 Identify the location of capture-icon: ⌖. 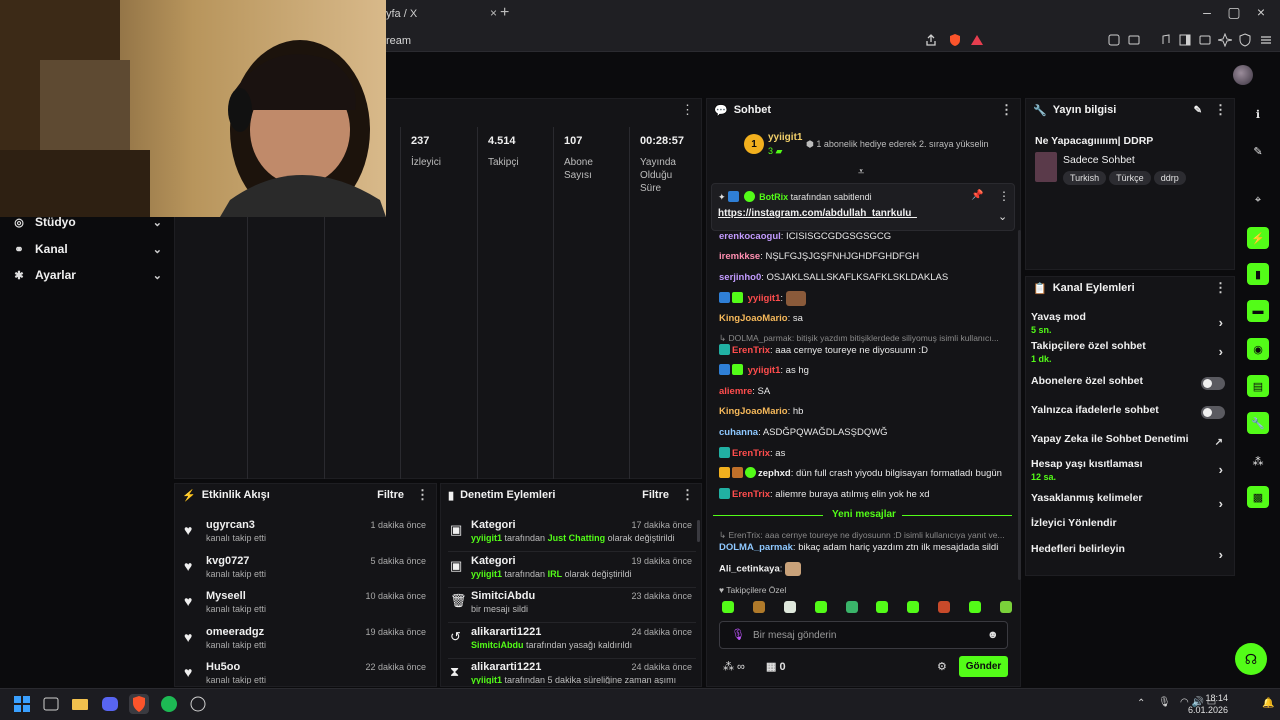
(1258, 200).